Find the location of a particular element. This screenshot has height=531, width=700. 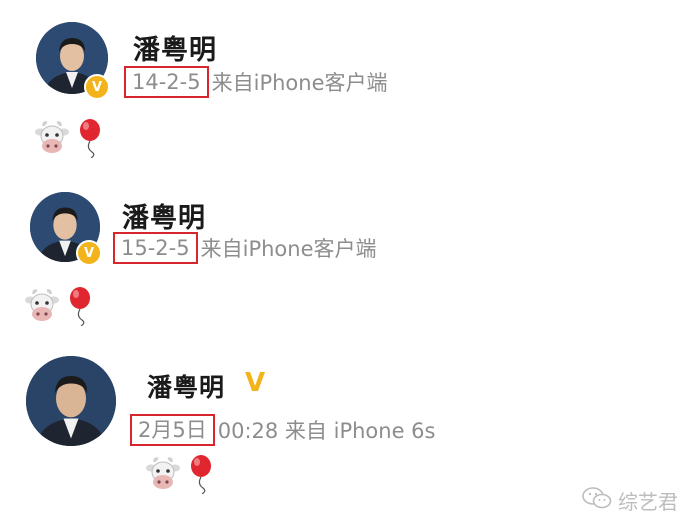

post-meta: 15-2-5 来自iPhone客户端 is located at coordinates (245, 248).